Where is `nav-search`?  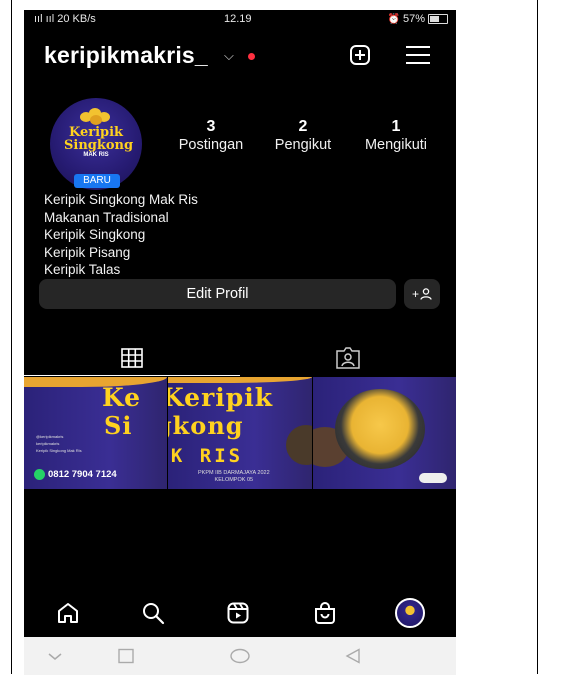
nav-search is located at coordinates (153, 613).